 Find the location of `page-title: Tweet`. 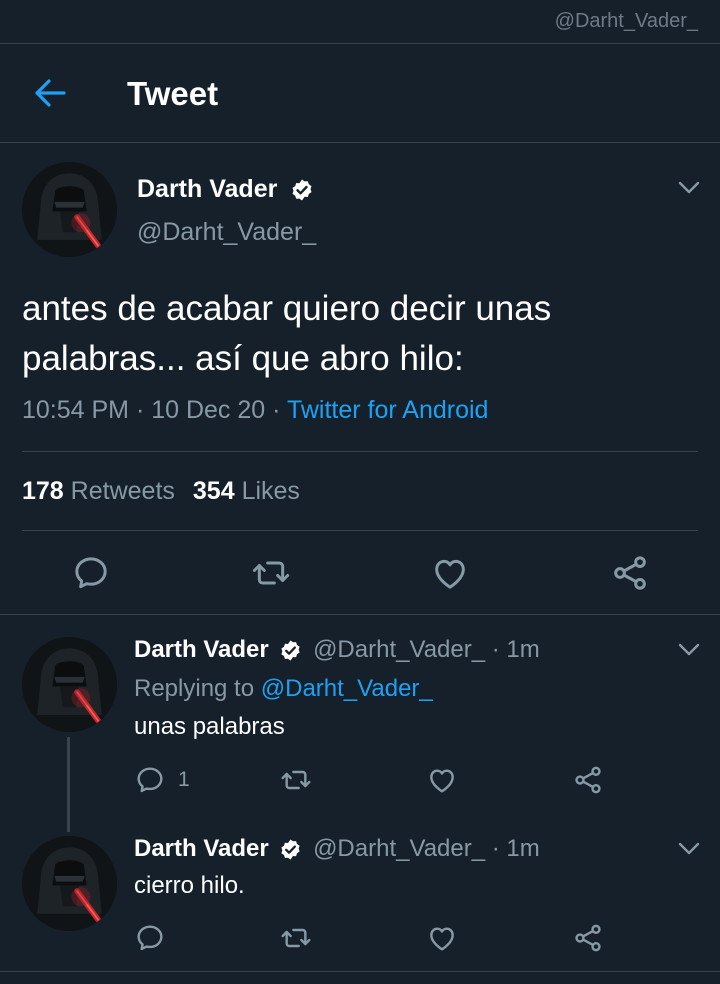

page-title: Tweet is located at coordinates (173, 93).